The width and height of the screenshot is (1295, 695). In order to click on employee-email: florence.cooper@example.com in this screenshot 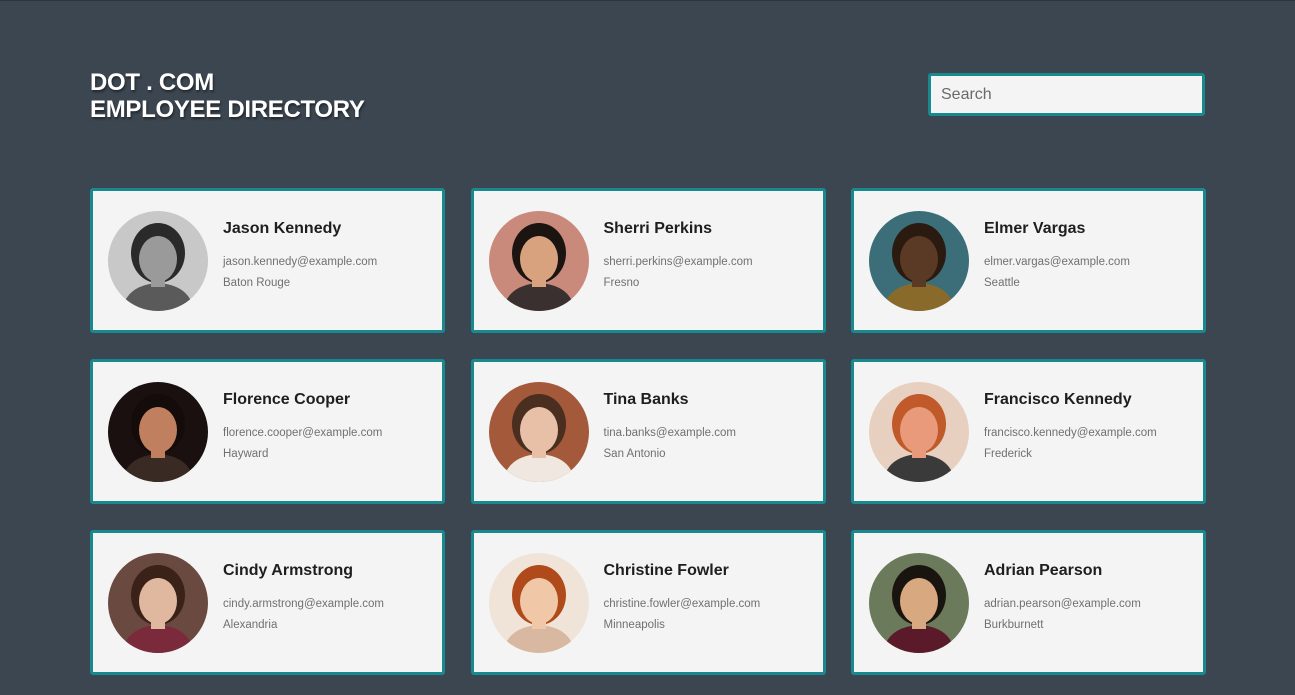, I will do `click(303, 432)`.